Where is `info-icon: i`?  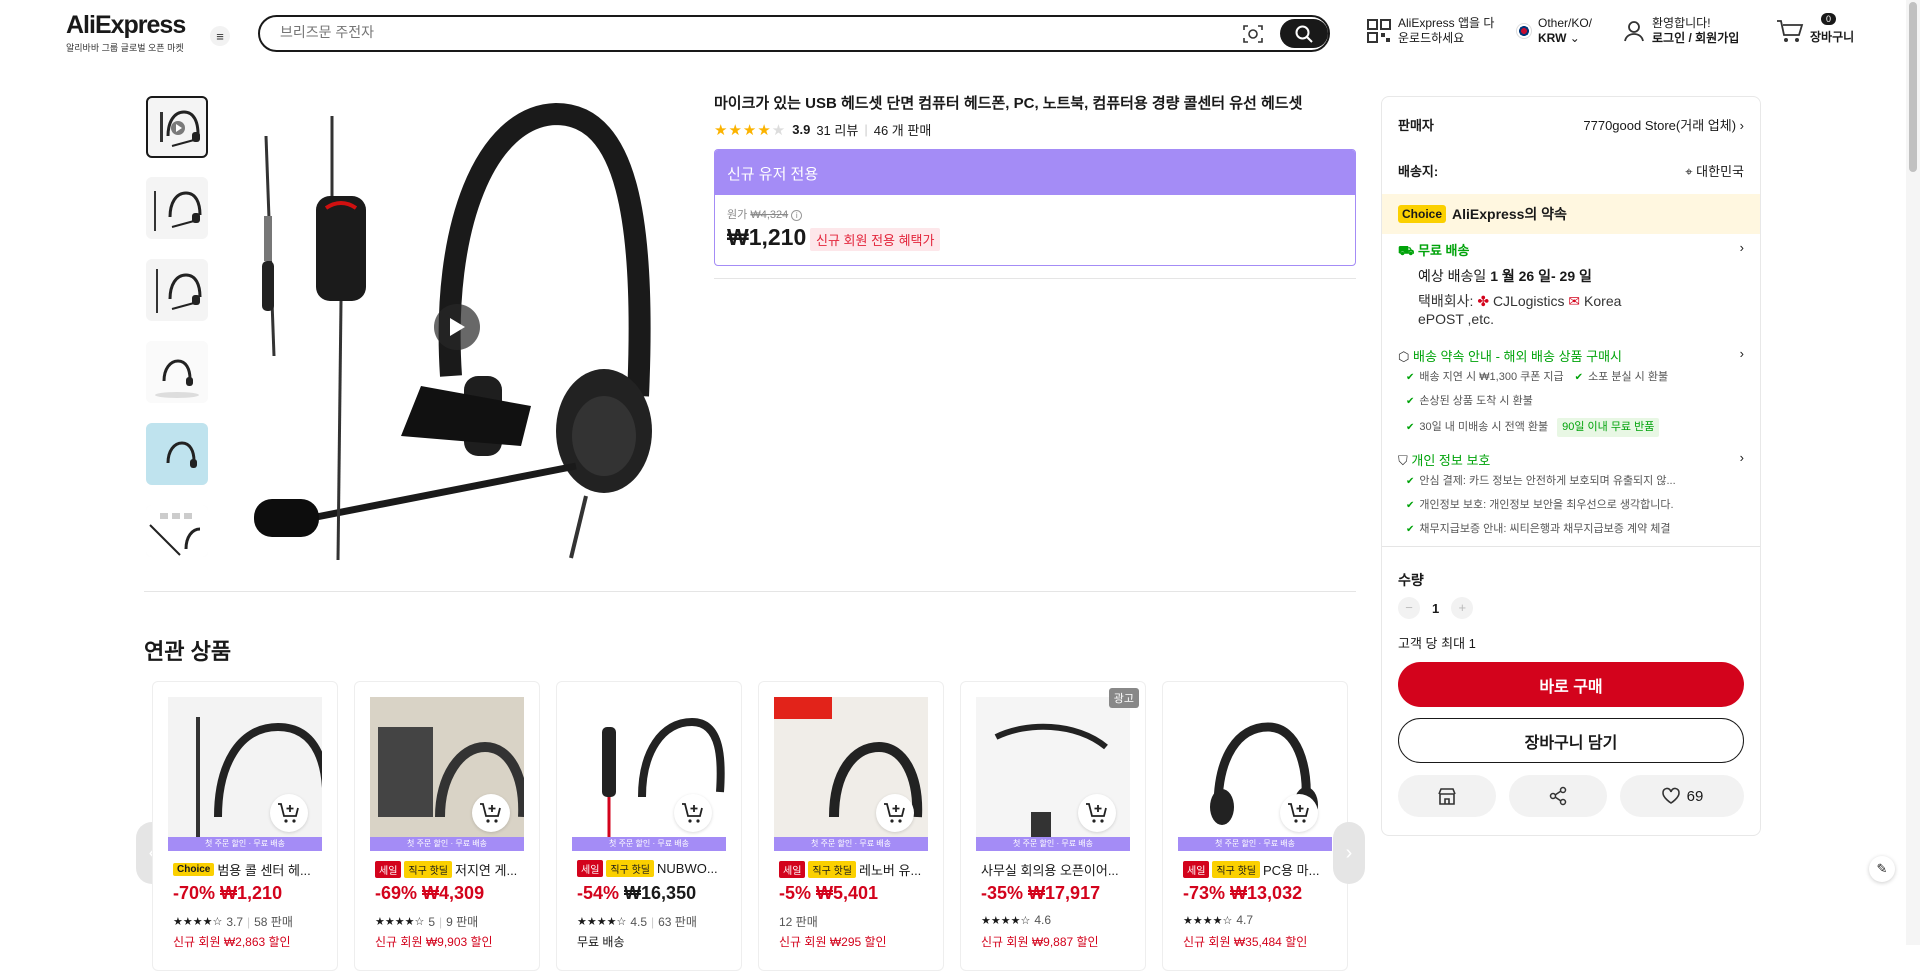 info-icon: i is located at coordinates (797, 215).